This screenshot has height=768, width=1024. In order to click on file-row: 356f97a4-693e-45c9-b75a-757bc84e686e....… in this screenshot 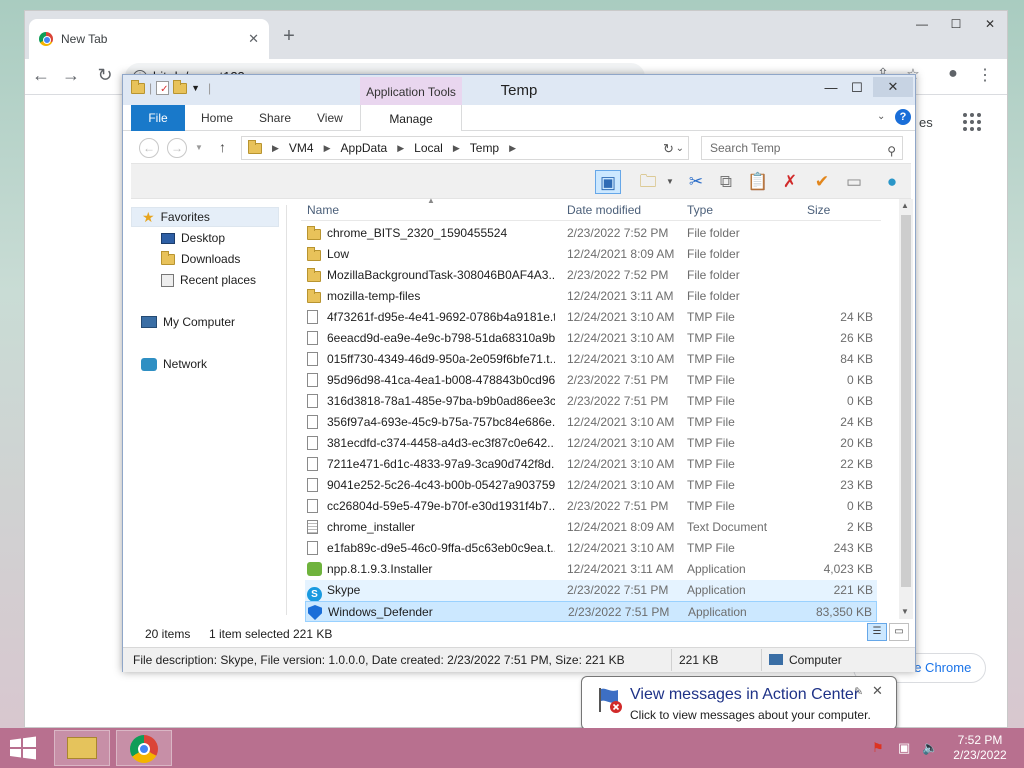, I will do `click(591, 422)`.